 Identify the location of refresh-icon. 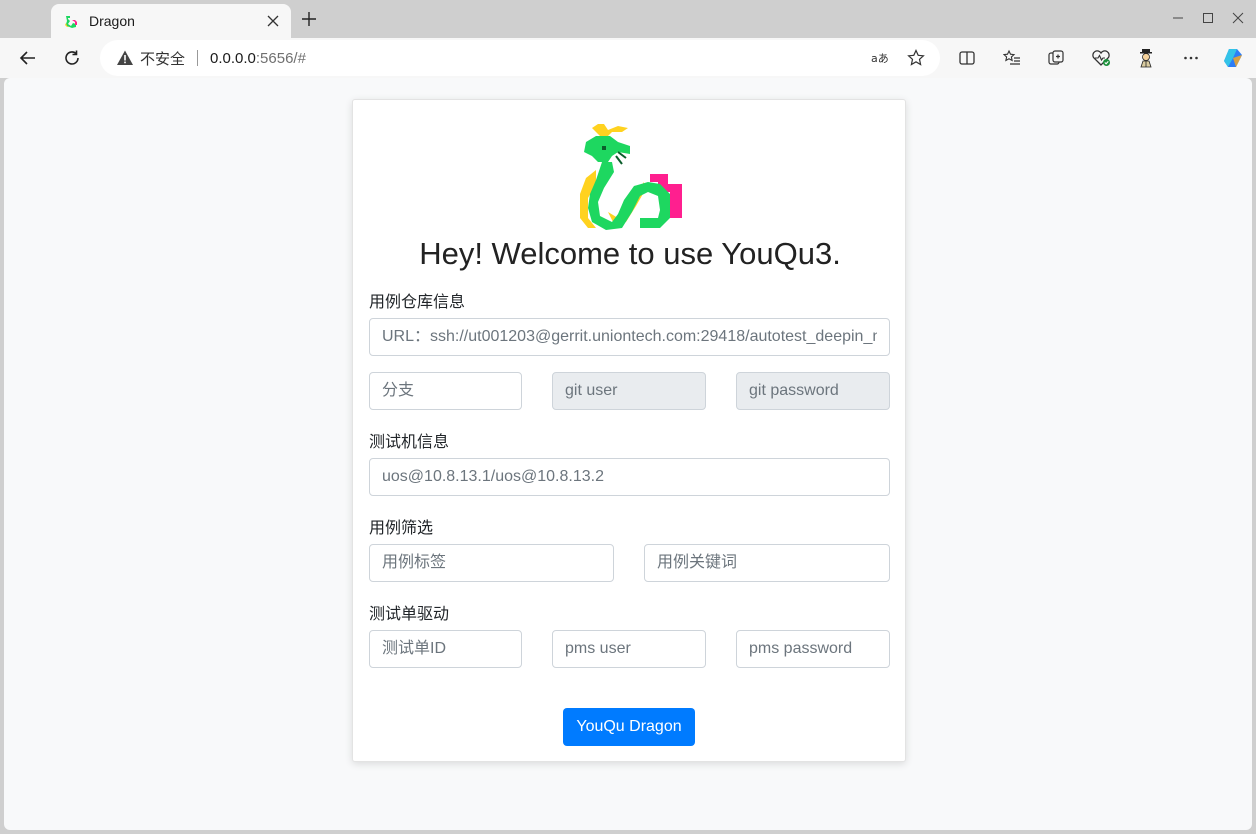
(72, 58).